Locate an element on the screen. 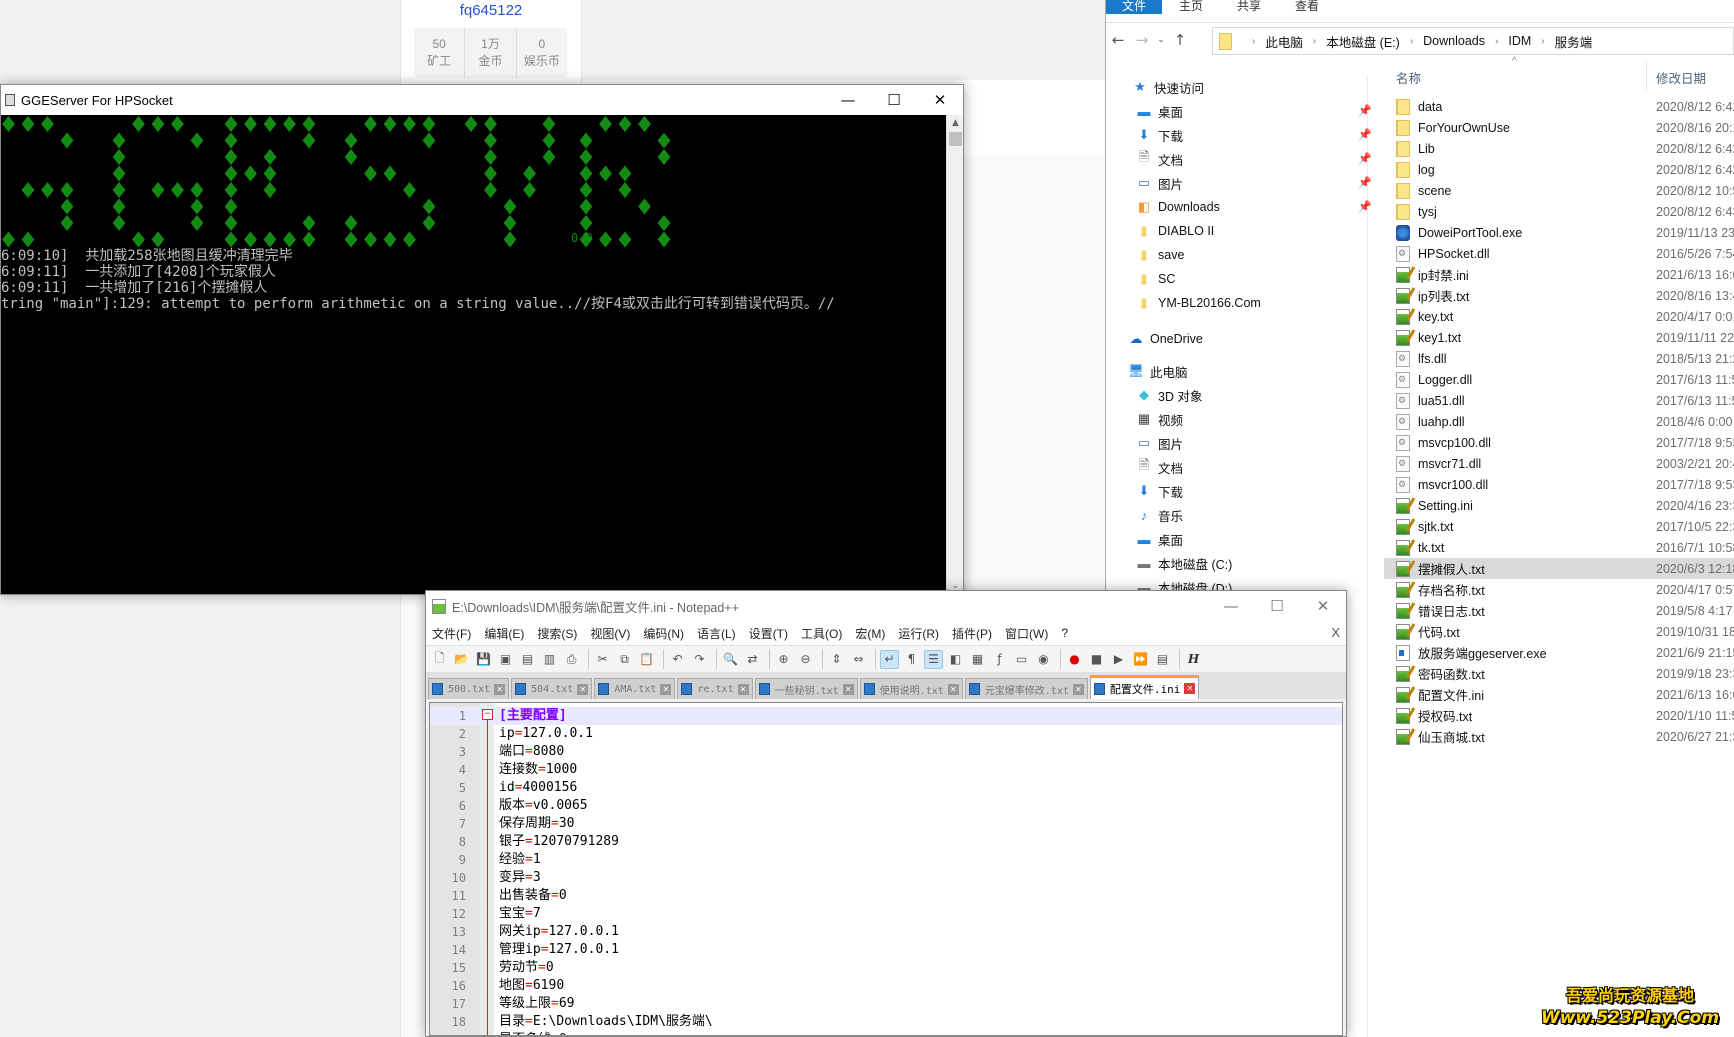 The height and width of the screenshot is (1037, 1734). nav-item: ◧ Downloads is located at coordinates (1178, 207).